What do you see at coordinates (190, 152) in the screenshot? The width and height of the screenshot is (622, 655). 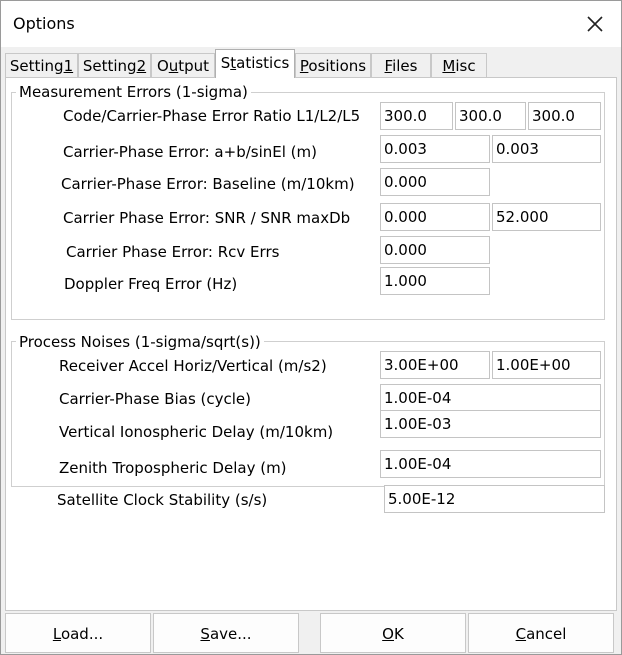 I see `phase-error-ab-label: Carrier-Phase Error: a+b/sinEl (m)` at bounding box center [190, 152].